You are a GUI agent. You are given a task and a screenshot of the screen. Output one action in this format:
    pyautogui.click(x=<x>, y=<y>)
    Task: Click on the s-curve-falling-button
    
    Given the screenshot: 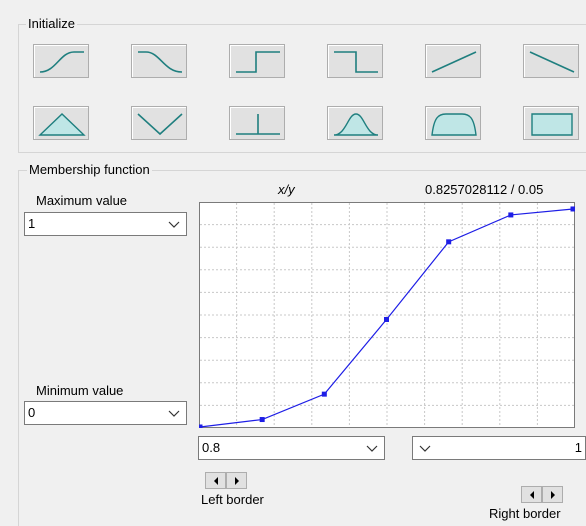 What is the action you would take?
    pyautogui.click(x=159, y=61)
    